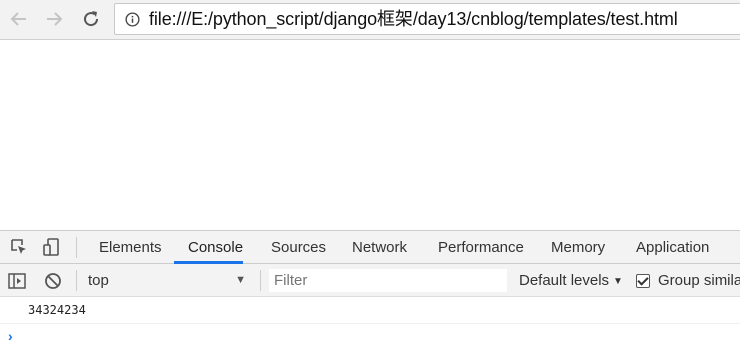 The width and height of the screenshot is (740, 348). I want to click on arrow-right-icon, so click(55, 19).